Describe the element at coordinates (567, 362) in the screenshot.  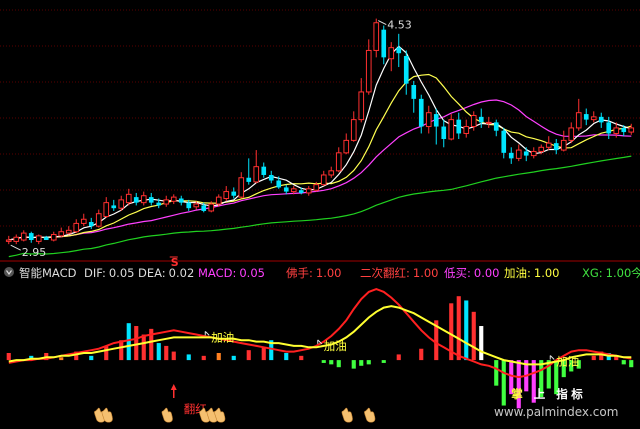
I see `signal-label: 加油` at that location.